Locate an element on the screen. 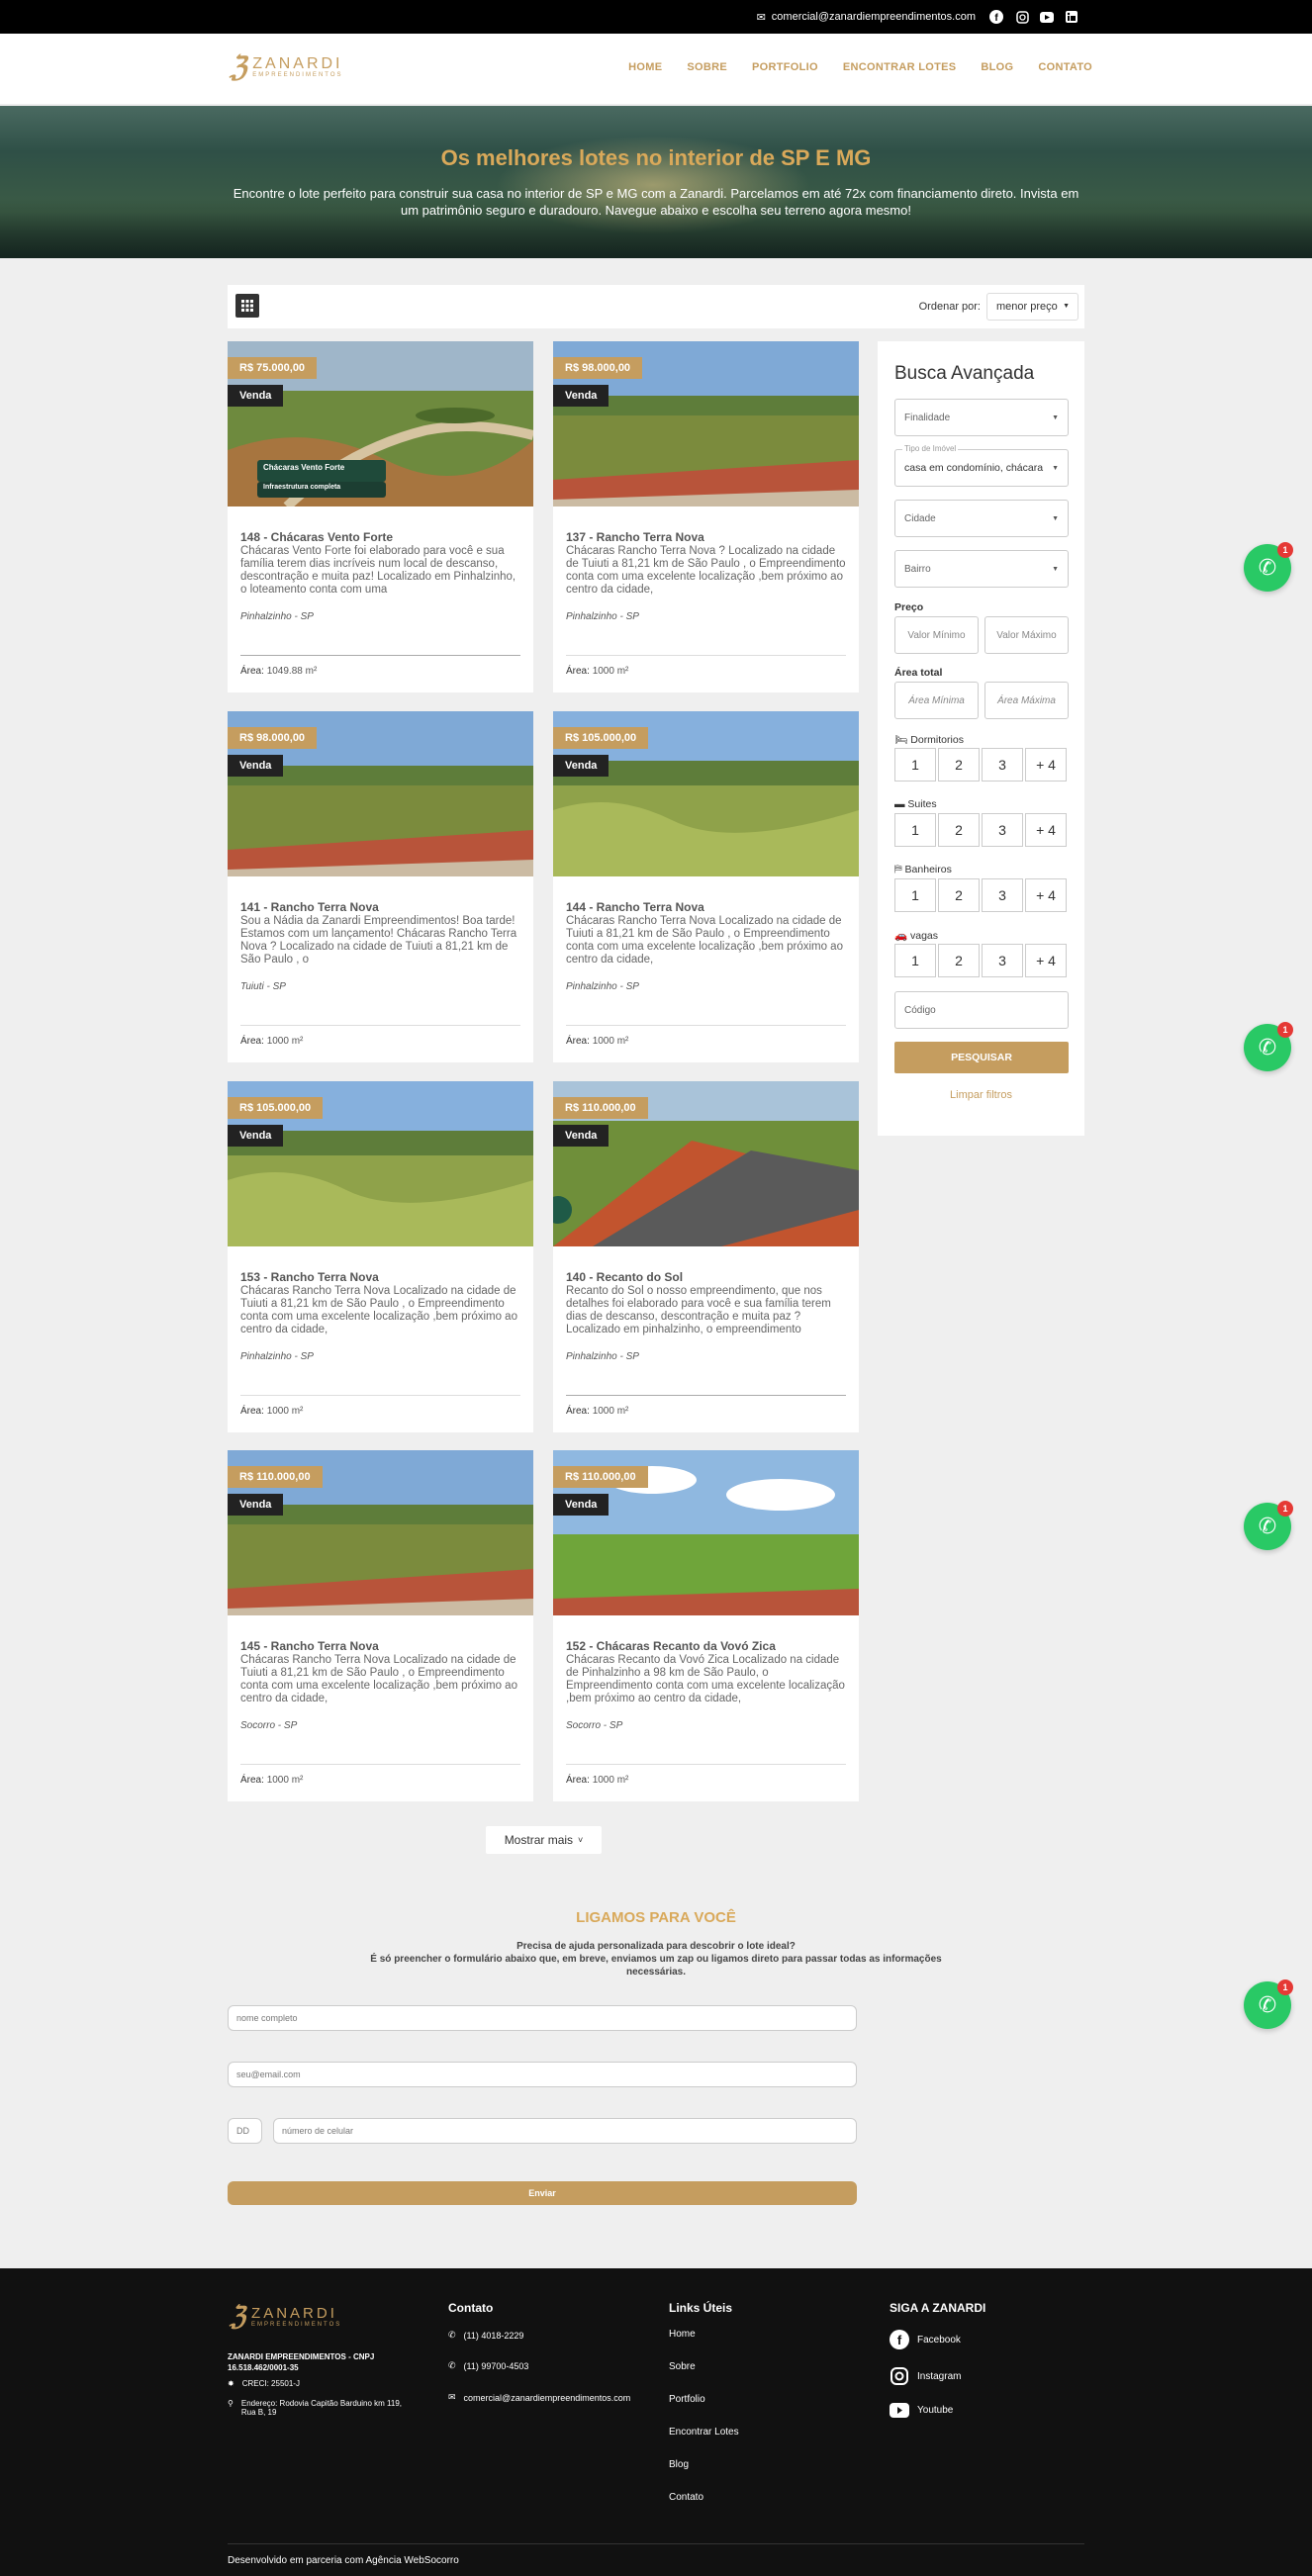 Image resolution: width=1312 pixels, height=2576 pixels. suites-option: 2 is located at coordinates (959, 830).